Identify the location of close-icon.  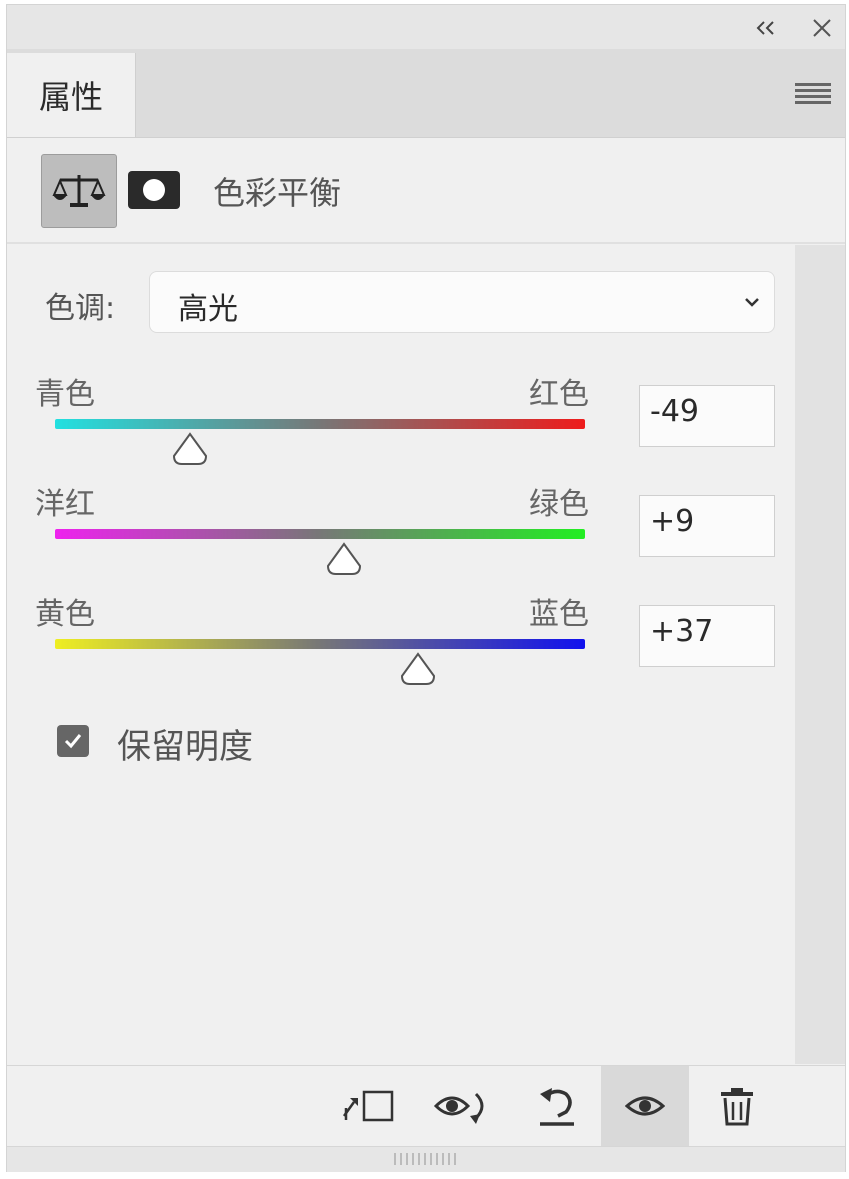
(822, 28).